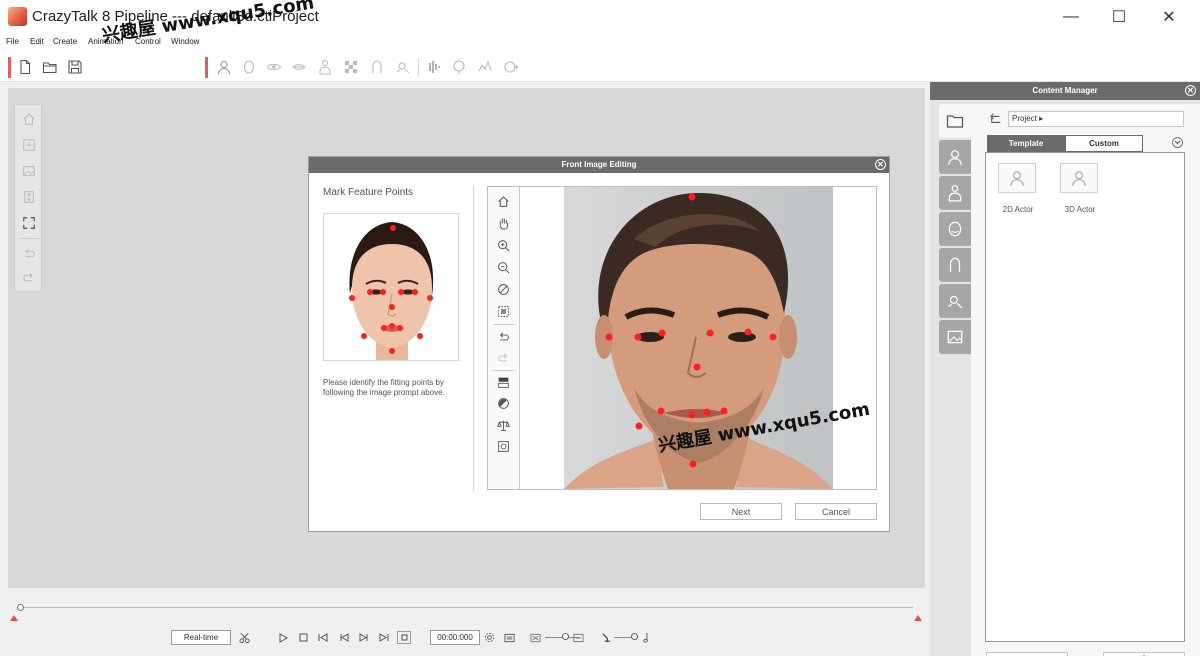 The height and width of the screenshot is (656, 1200). I want to click on music-note-icon, so click(646, 637).